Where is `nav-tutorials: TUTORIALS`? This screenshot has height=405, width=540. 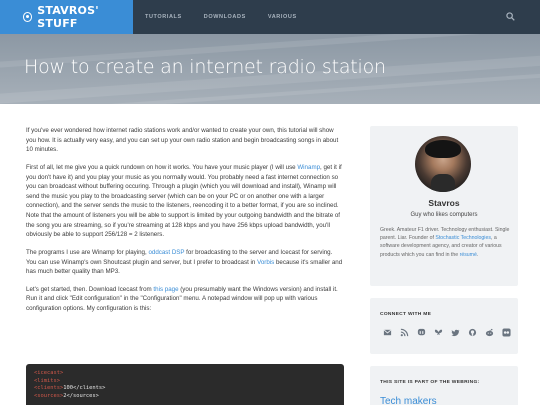
nav-tutorials: TUTORIALS is located at coordinates (163, 17).